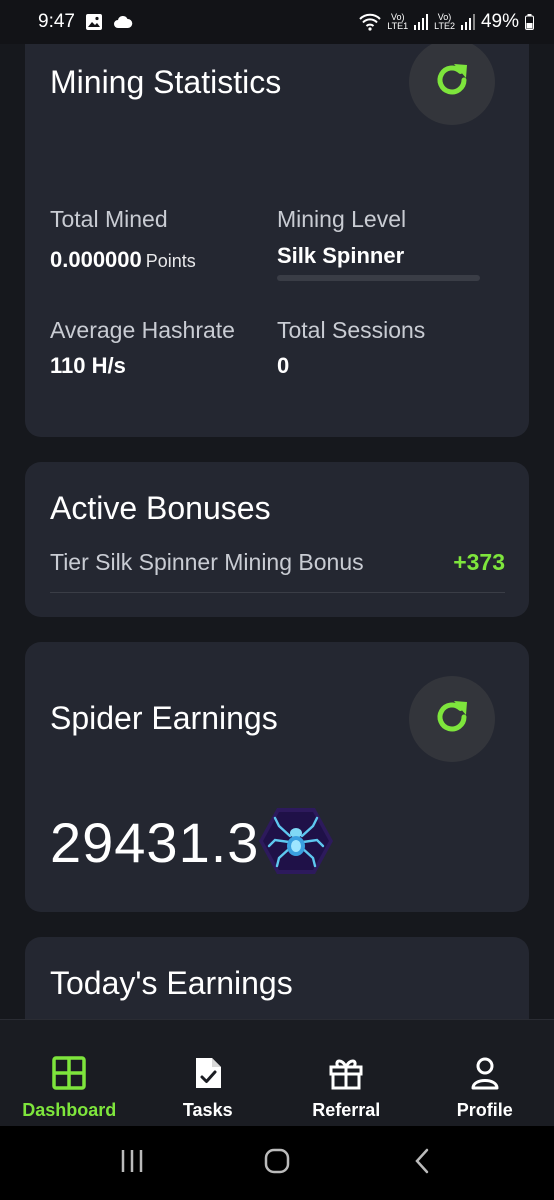 The image size is (554, 1200). What do you see at coordinates (170, 261) in the screenshot?
I see `total-mined-unit: Points` at bounding box center [170, 261].